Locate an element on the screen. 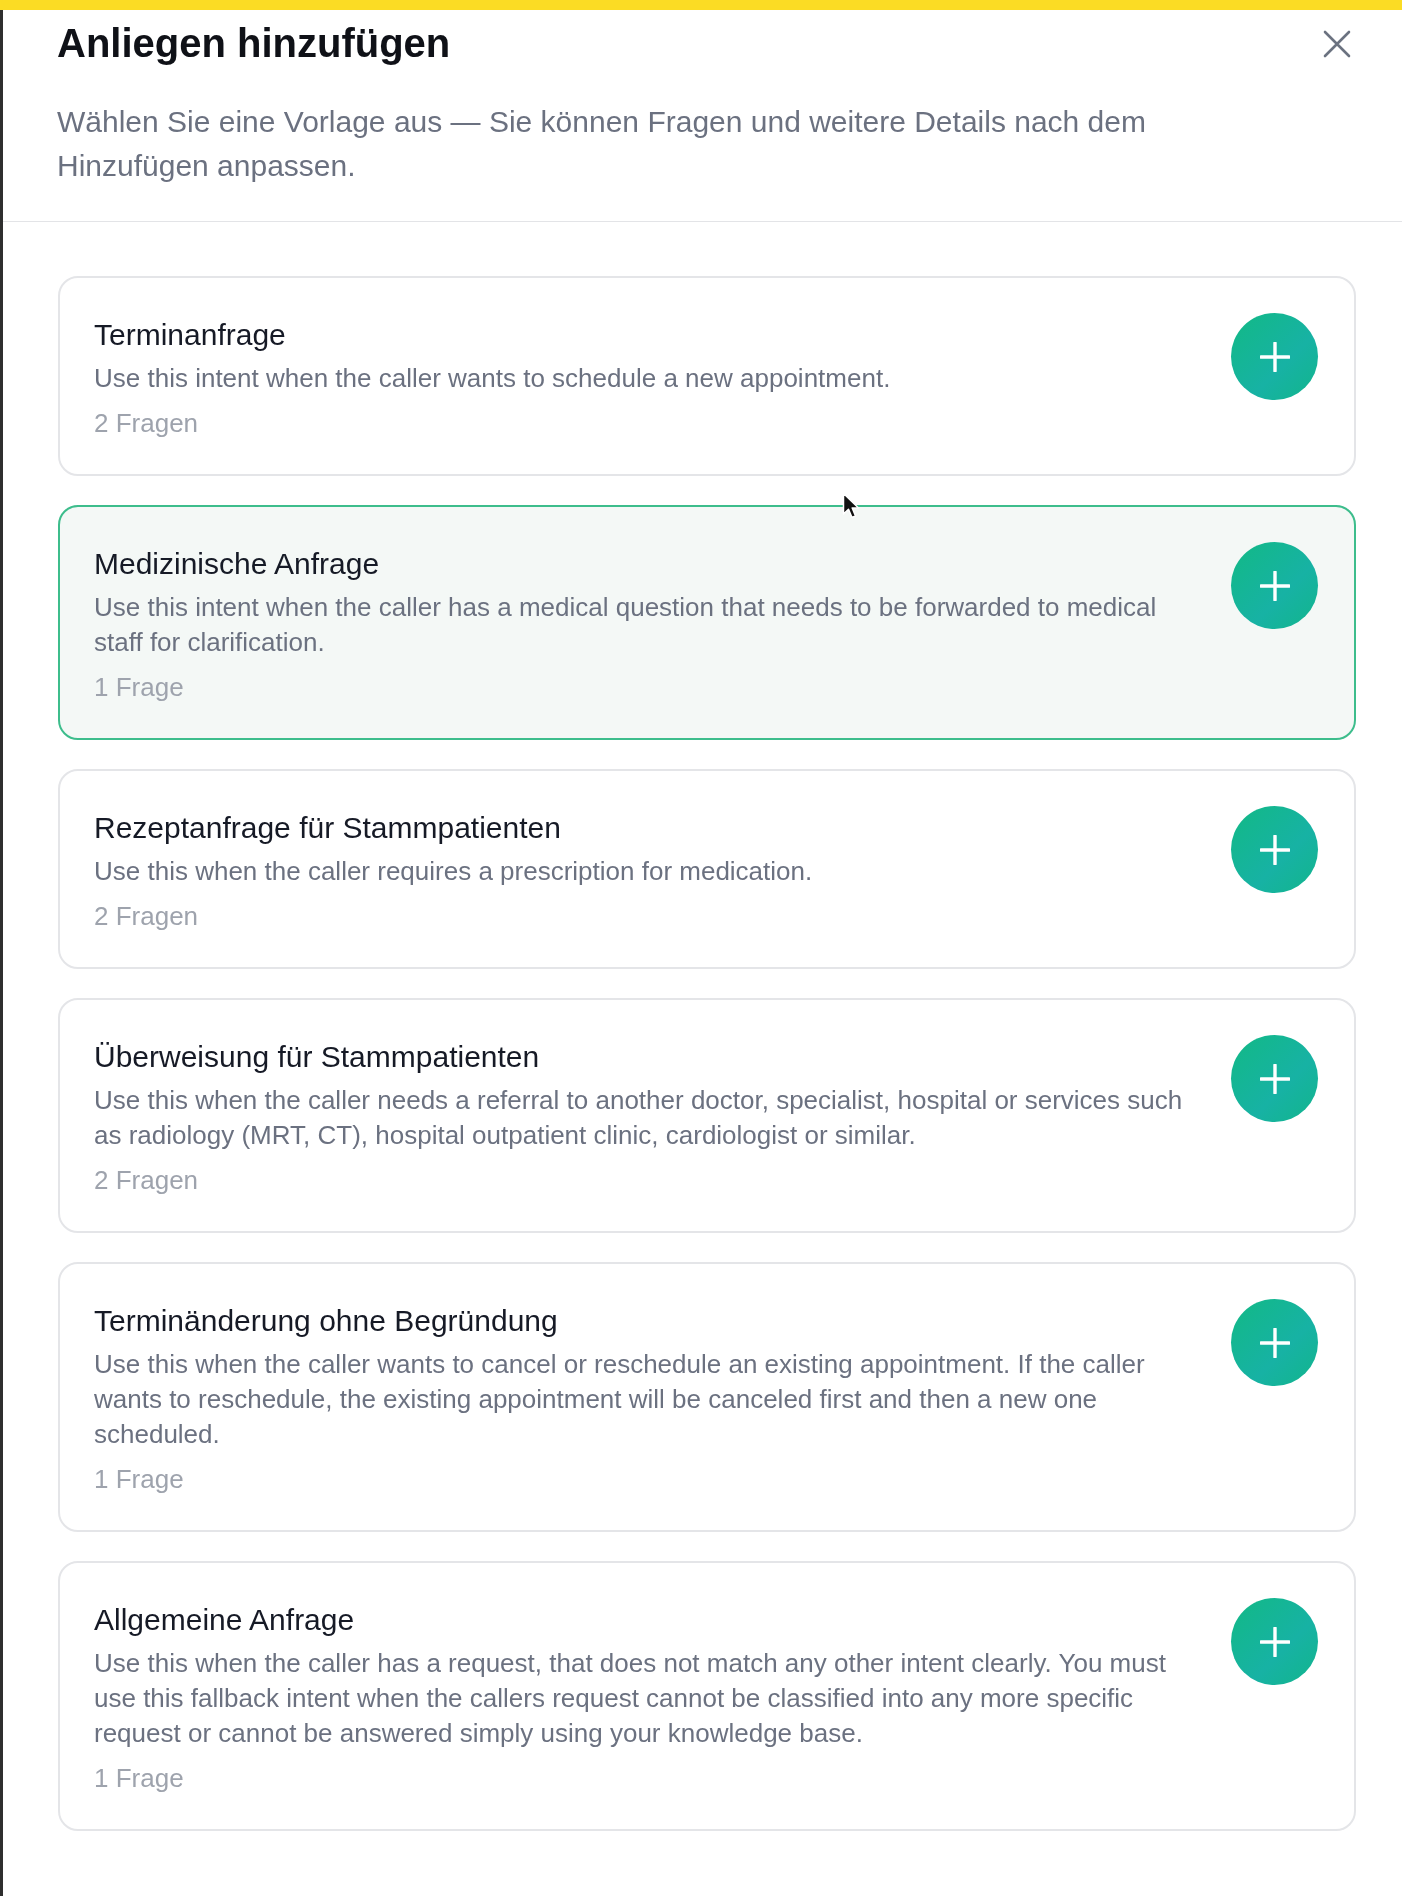 The image size is (1402, 1896). dialog-subtitle: Wählen Sie eine Vorlage aus — Sie können Fragen und weitere Details nach dem Hinzufügen anpassen. is located at coordinates (602, 144).